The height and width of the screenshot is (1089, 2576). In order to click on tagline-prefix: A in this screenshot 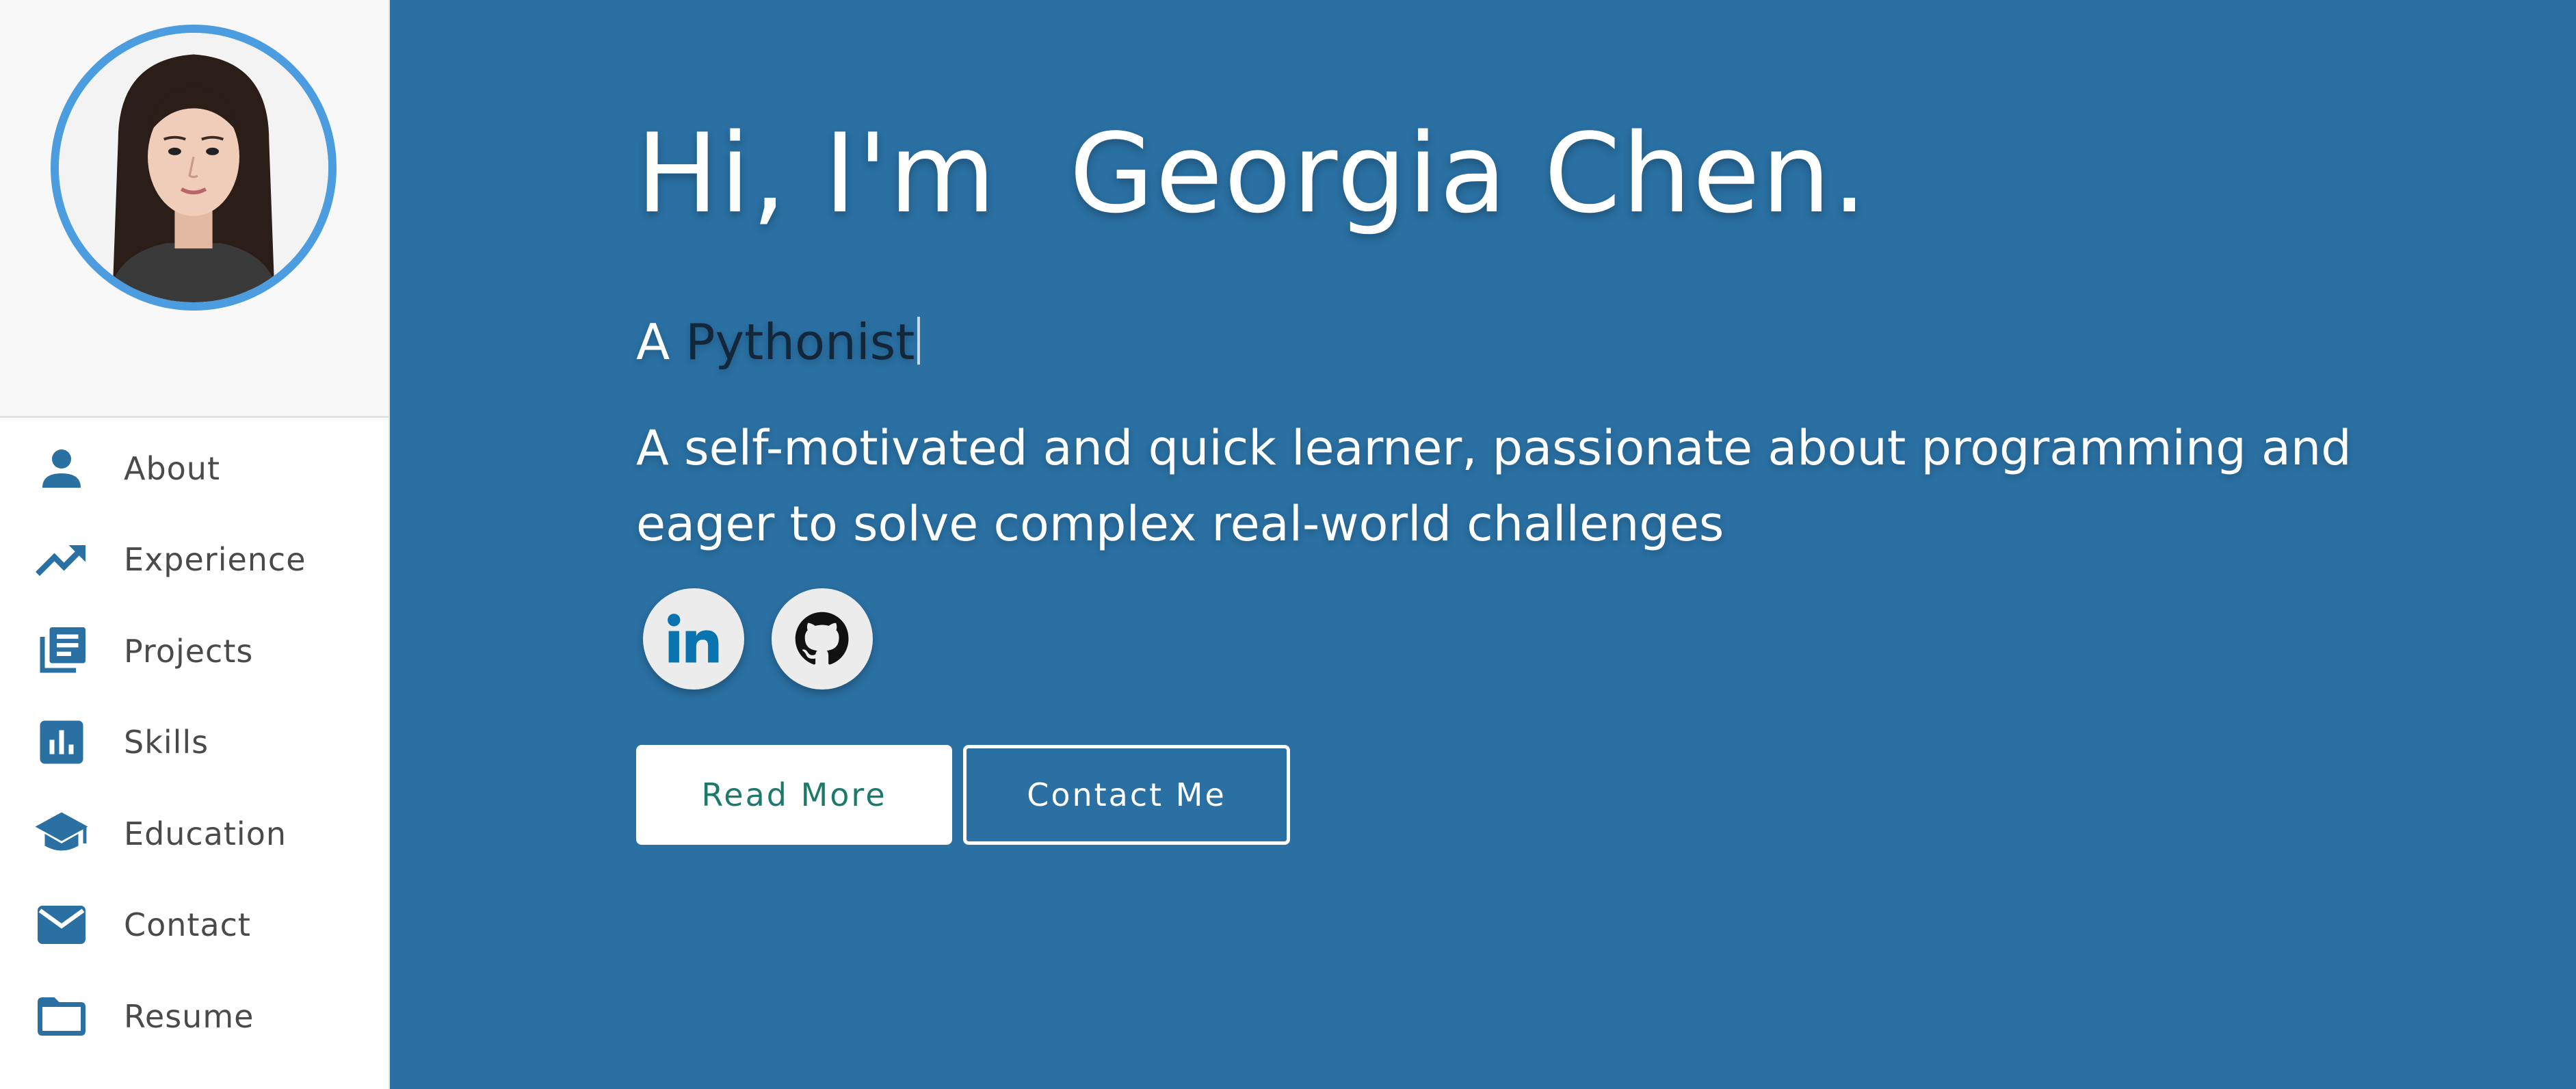, I will do `click(661, 342)`.